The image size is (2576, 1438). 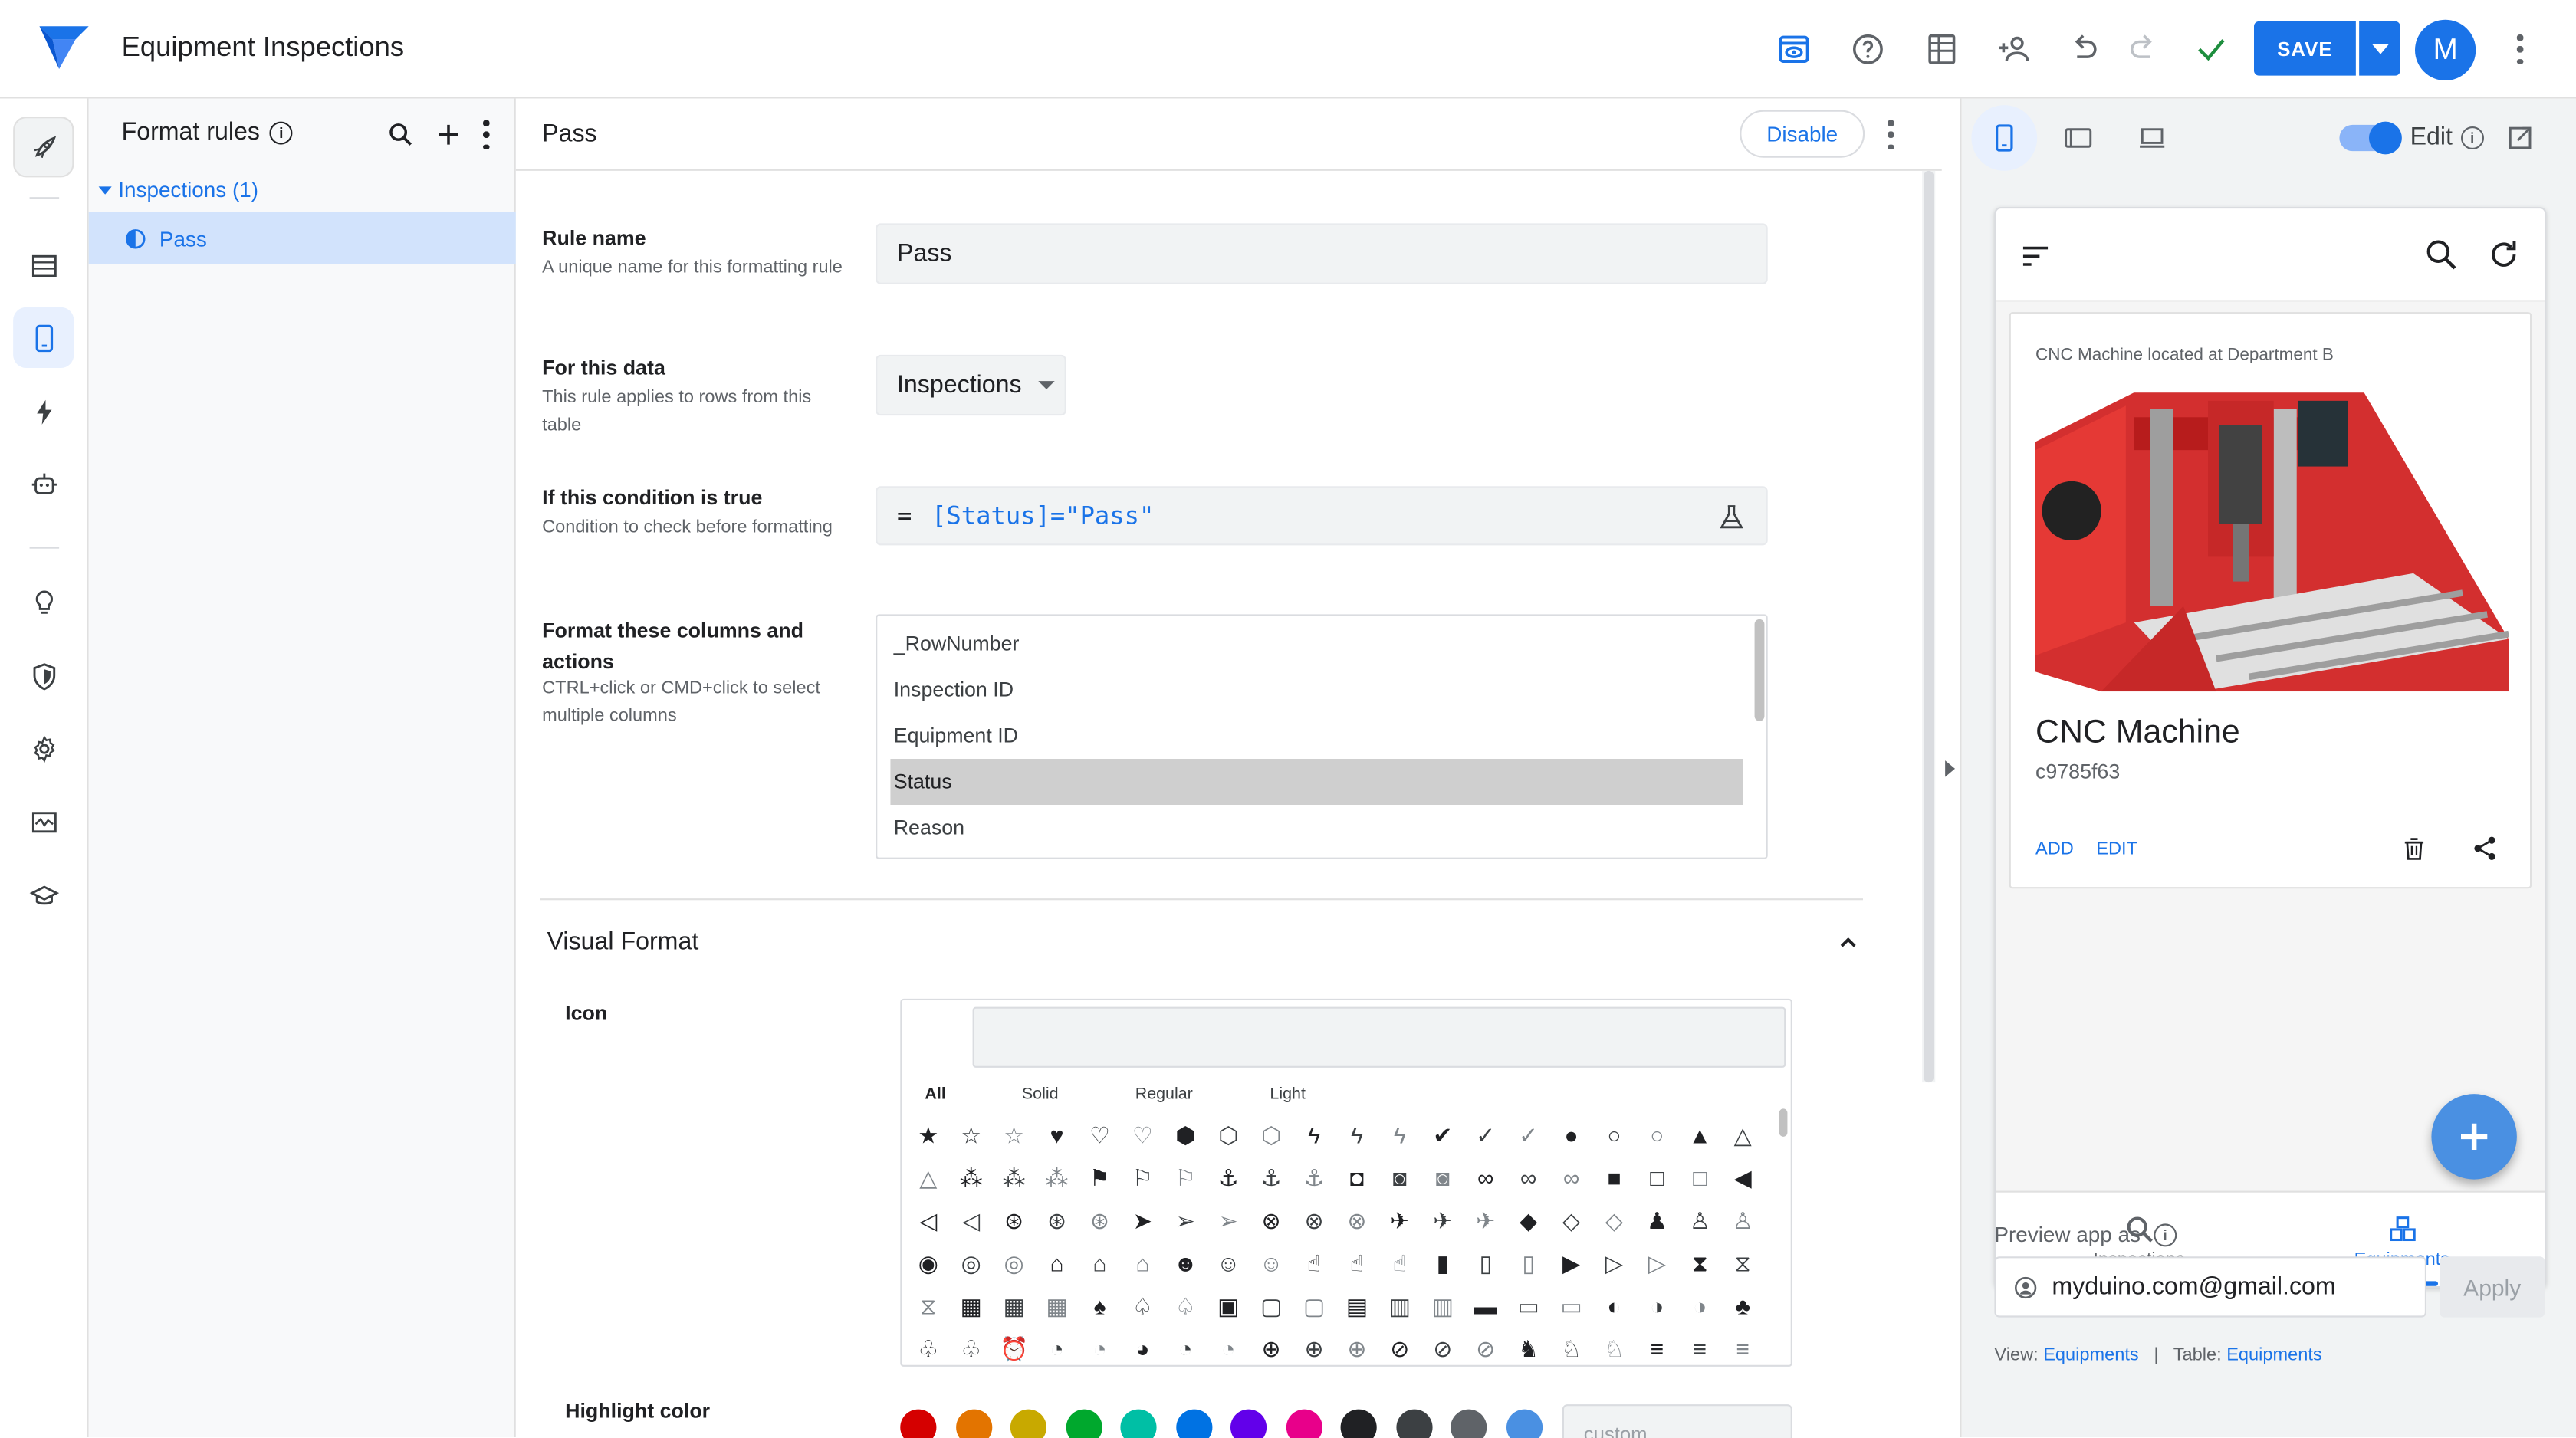 I want to click on tags-solid-icon: ◆, so click(x=1528, y=1220).